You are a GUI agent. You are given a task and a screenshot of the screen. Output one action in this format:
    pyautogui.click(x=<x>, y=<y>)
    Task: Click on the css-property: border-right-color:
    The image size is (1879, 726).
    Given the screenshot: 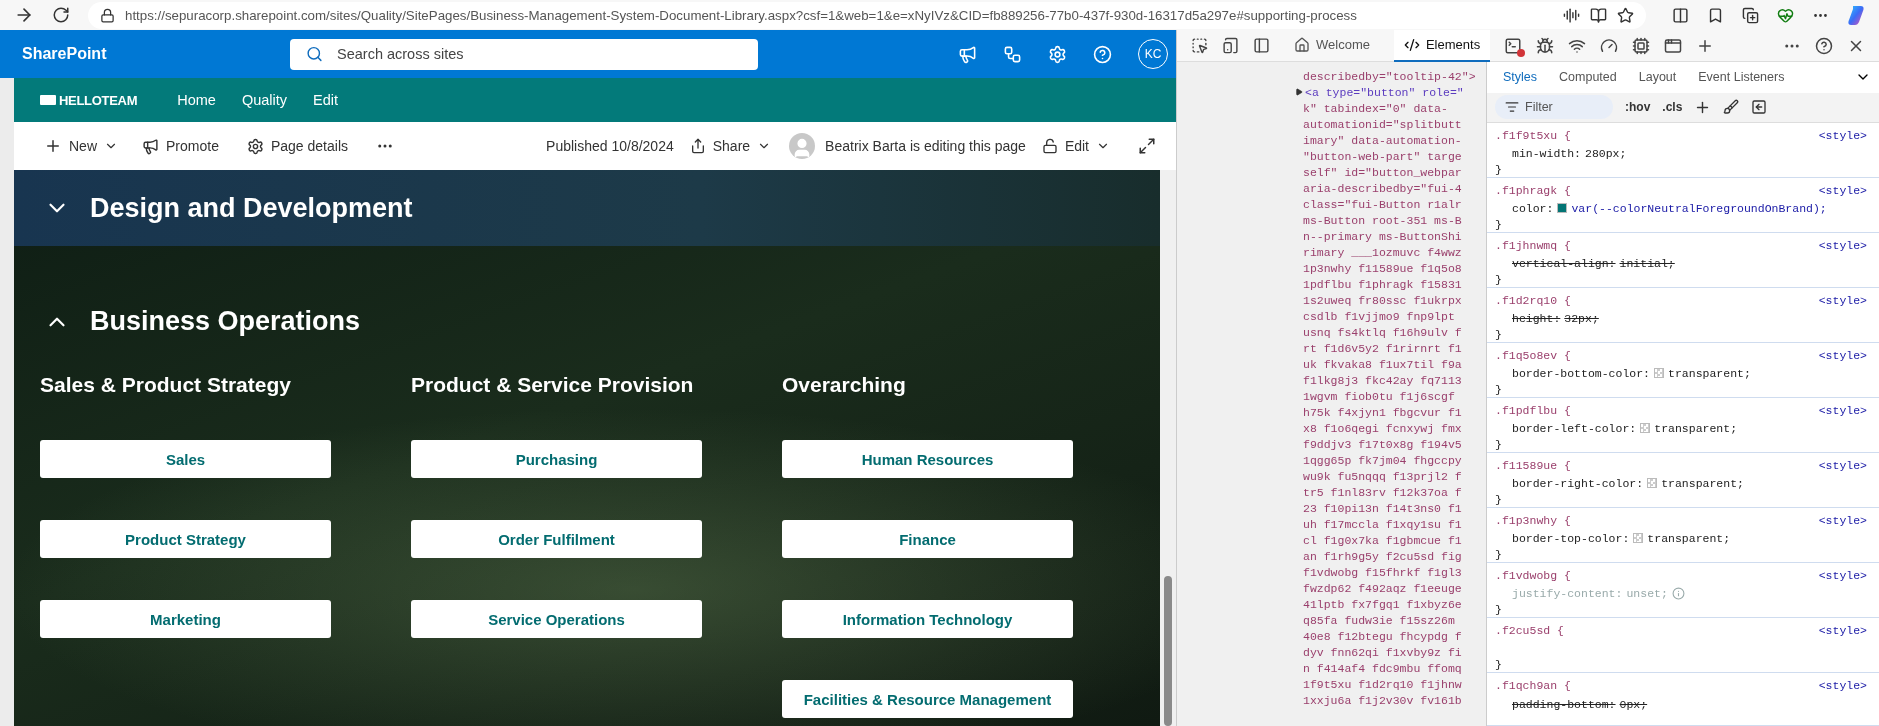 What is the action you would take?
    pyautogui.click(x=1578, y=483)
    